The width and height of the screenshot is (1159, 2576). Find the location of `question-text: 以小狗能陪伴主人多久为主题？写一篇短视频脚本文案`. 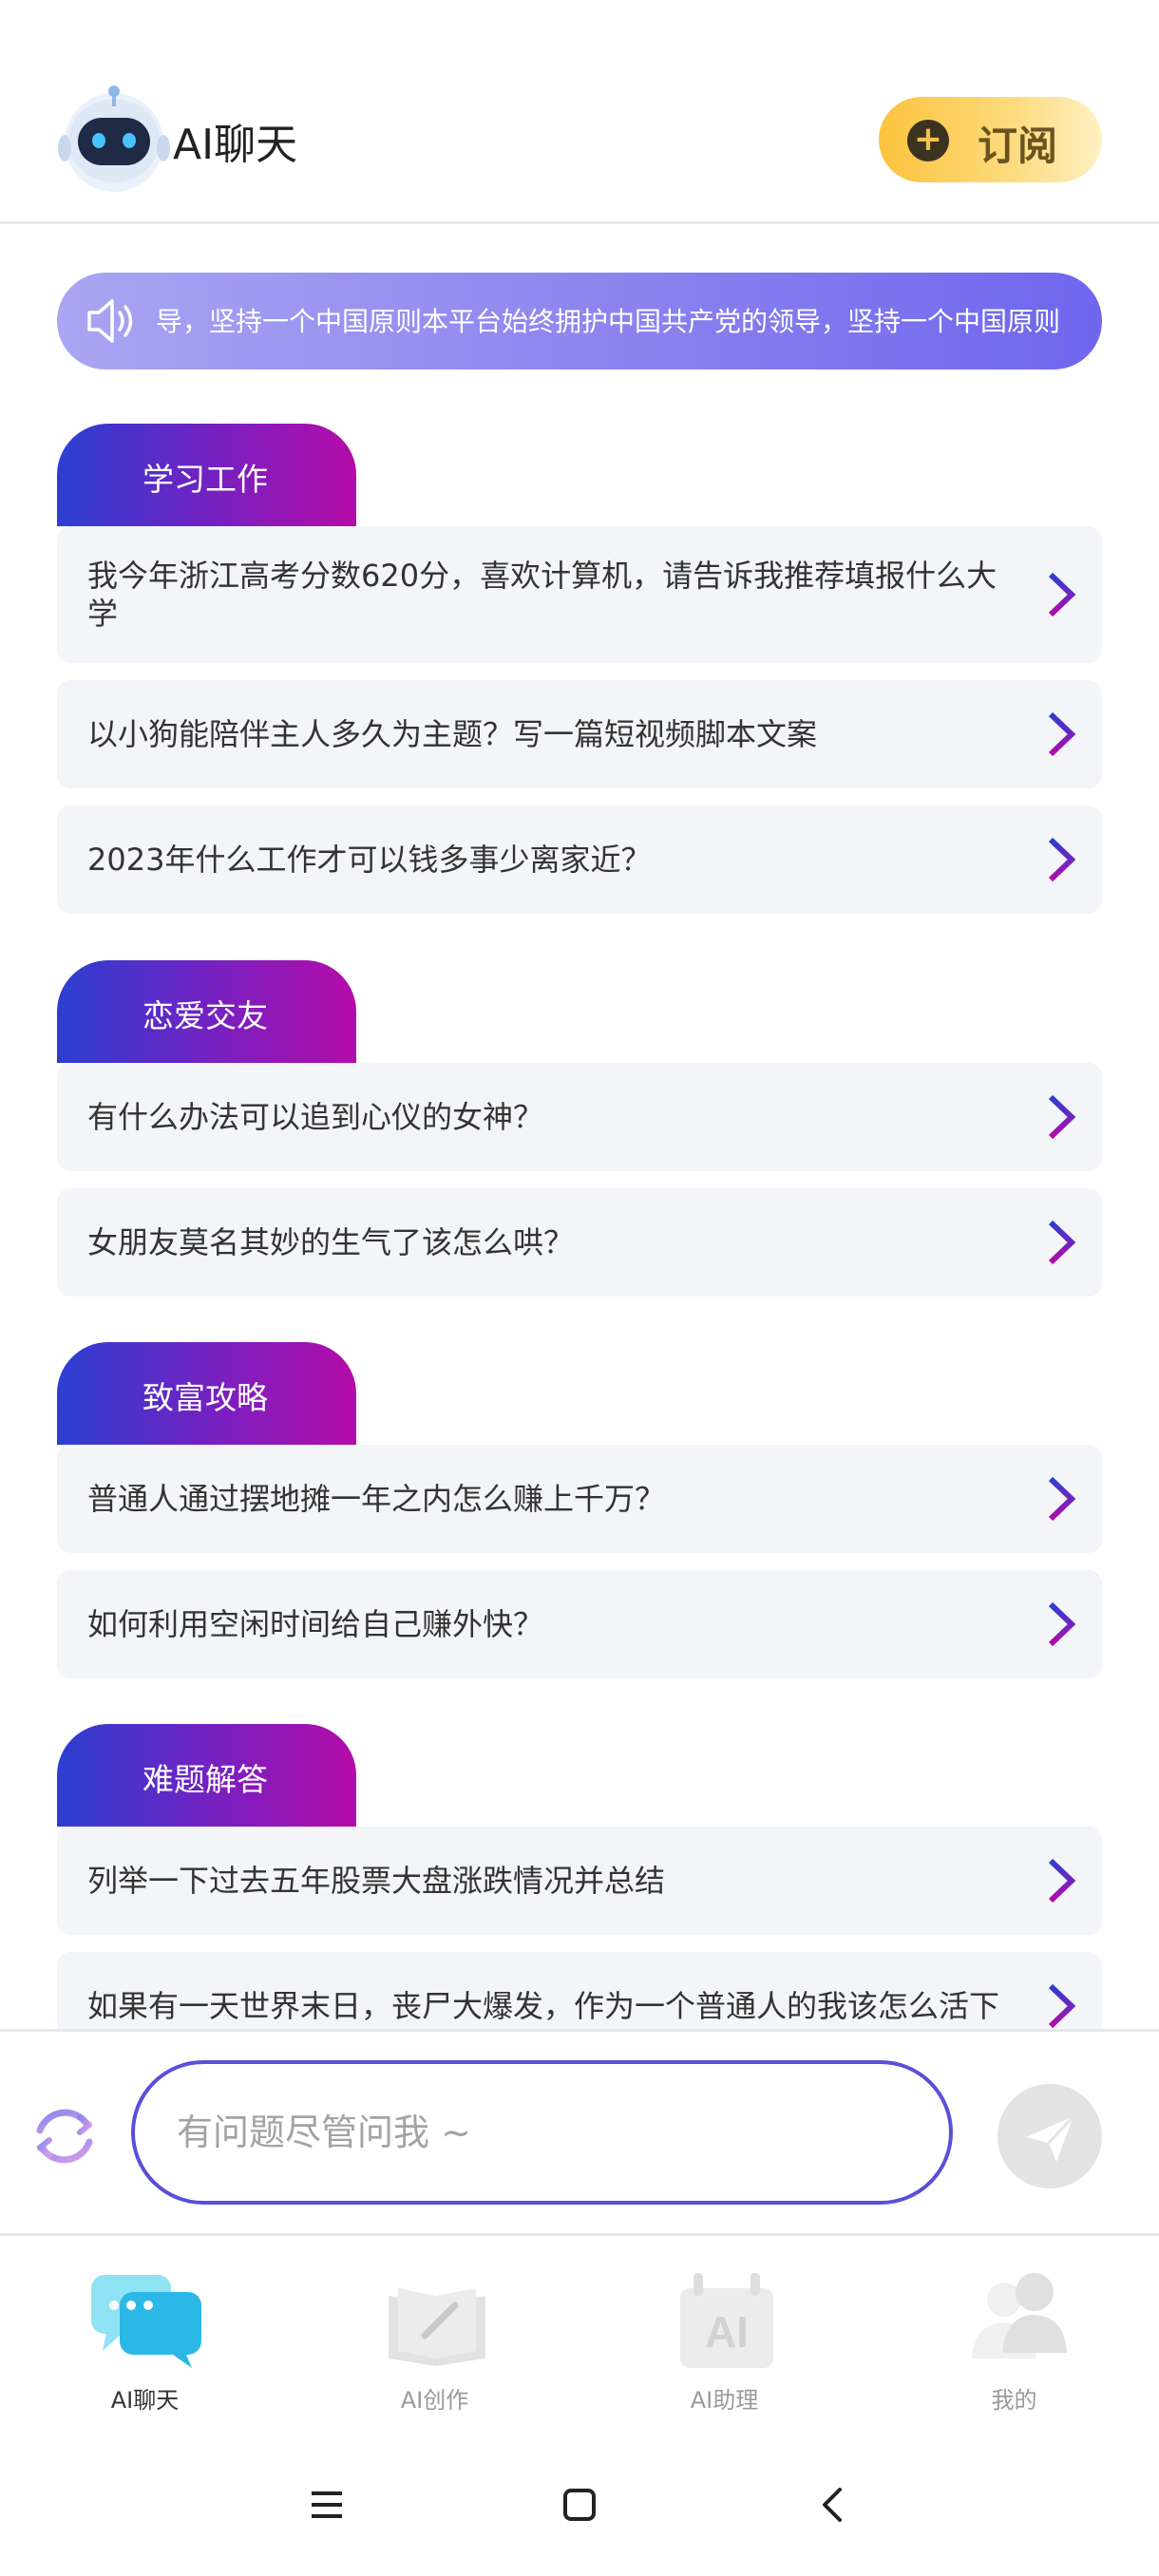

question-text: 以小狗能陪伴主人多久为主题？写一篇短视频脚本文案 is located at coordinates (452, 734).